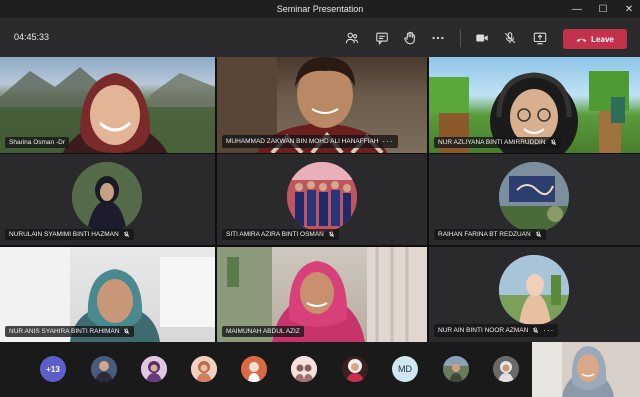 The height and width of the screenshot is (397, 640). Describe the element at coordinates (460, 38) in the screenshot. I see `toolbar-divider` at that location.